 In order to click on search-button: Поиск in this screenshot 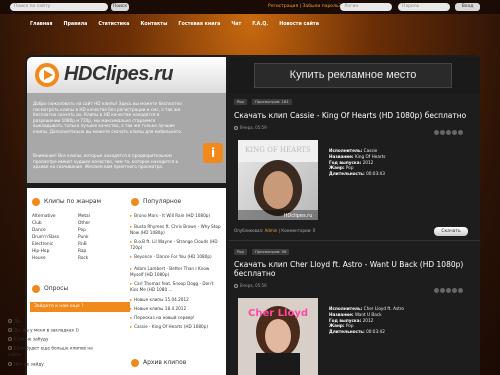, I will do `click(120, 7)`.